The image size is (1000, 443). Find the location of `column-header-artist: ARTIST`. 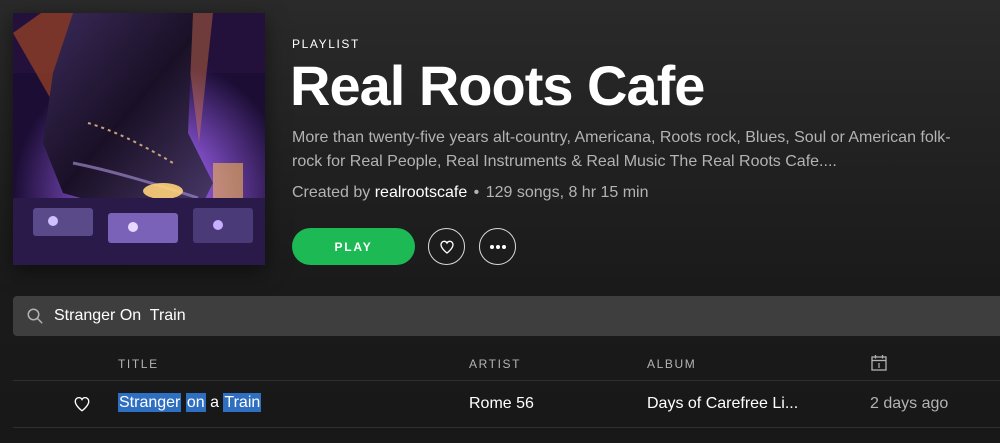

column-header-artist: ARTIST is located at coordinates (495, 364).